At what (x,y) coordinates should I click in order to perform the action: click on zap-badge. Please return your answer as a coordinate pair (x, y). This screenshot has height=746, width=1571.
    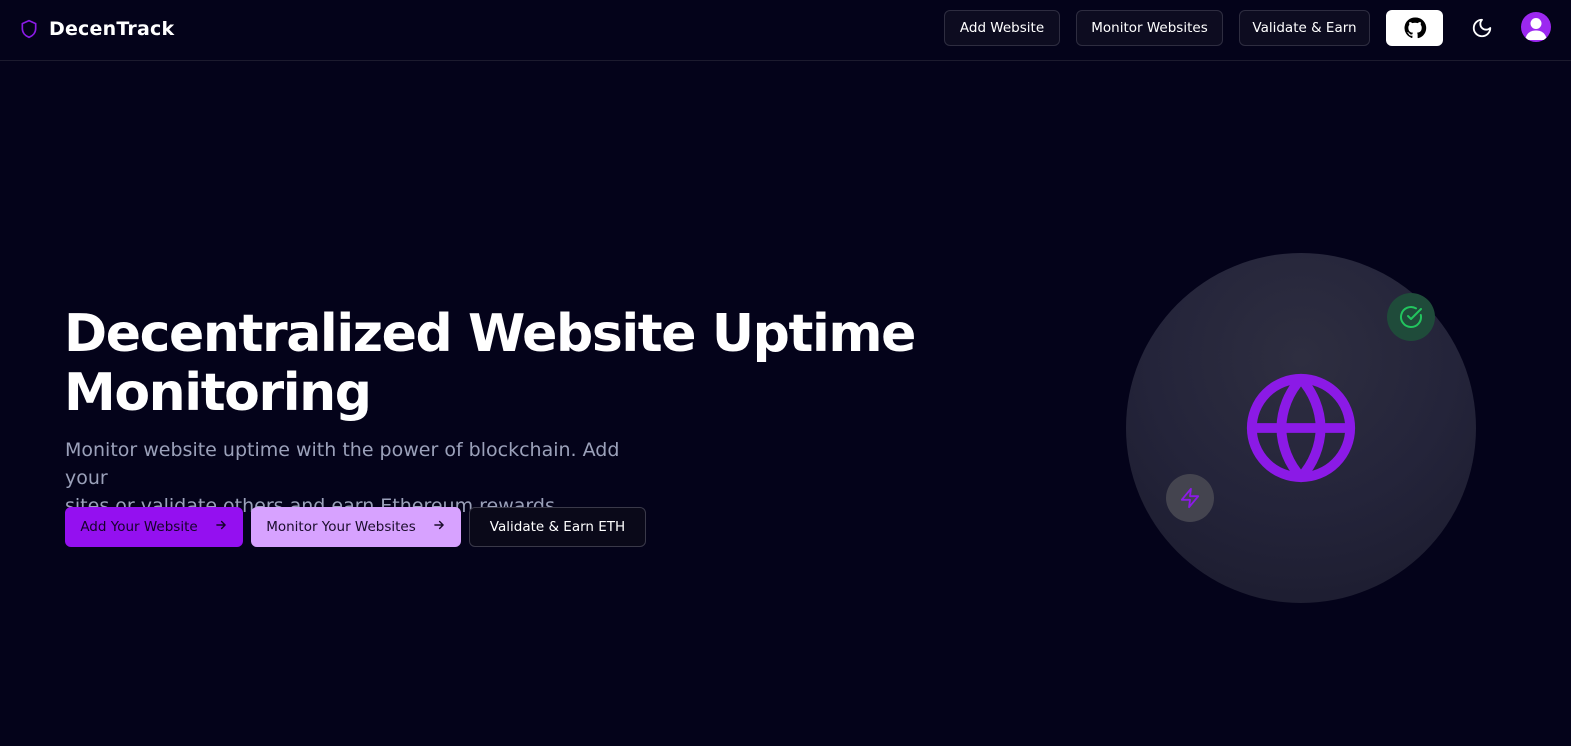
    Looking at the image, I should click on (1190, 498).